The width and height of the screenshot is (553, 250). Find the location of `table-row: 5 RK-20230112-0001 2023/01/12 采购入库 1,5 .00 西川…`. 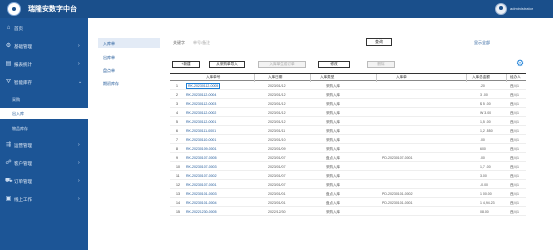

table-row: 5 RK-20230112-0001 2023/01/12 采购入库 1,5 .00 西川… is located at coordinates (348, 122).